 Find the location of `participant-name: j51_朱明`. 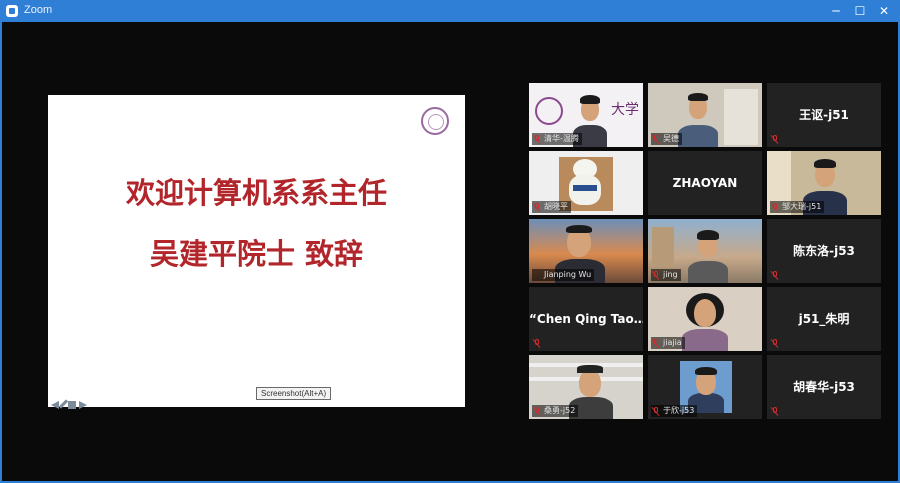

participant-name: j51_朱明 is located at coordinates (824, 319).